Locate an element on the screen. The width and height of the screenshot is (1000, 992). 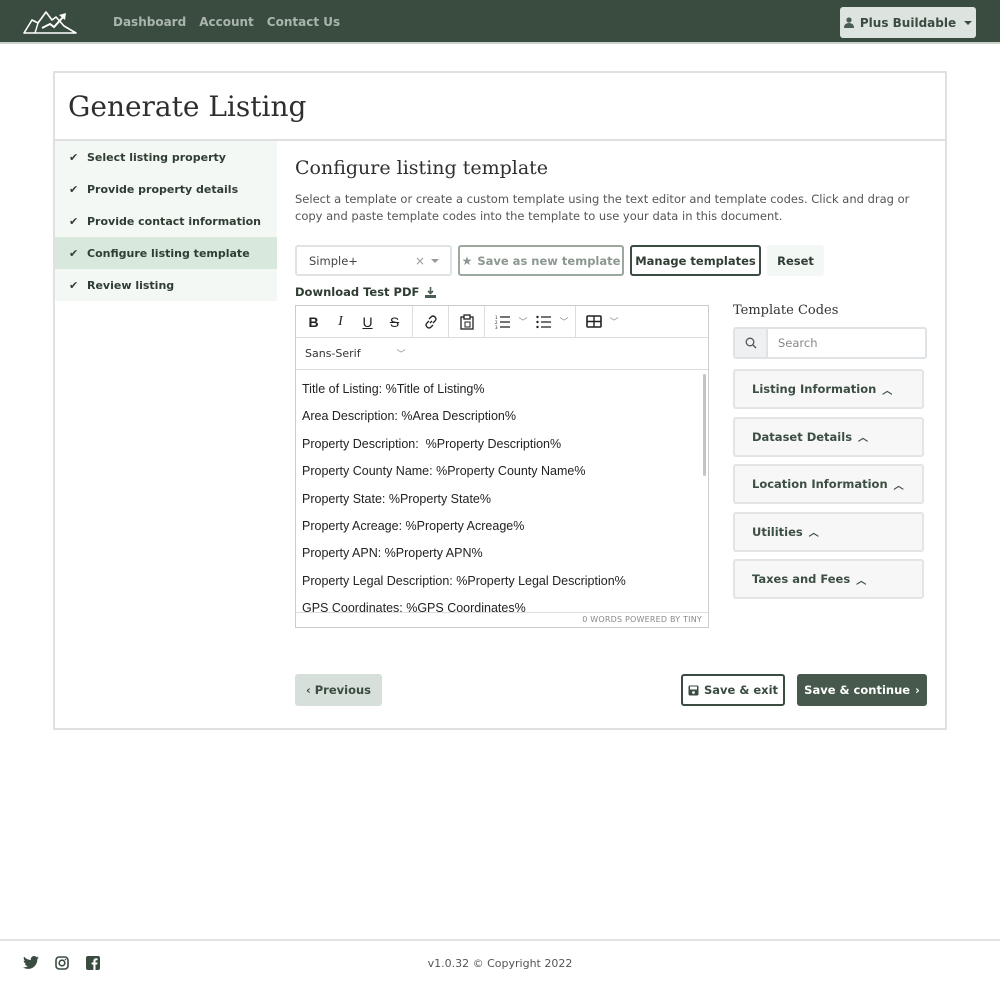
step-review-listing: ✔ Review listing is located at coordinates (166, 285).